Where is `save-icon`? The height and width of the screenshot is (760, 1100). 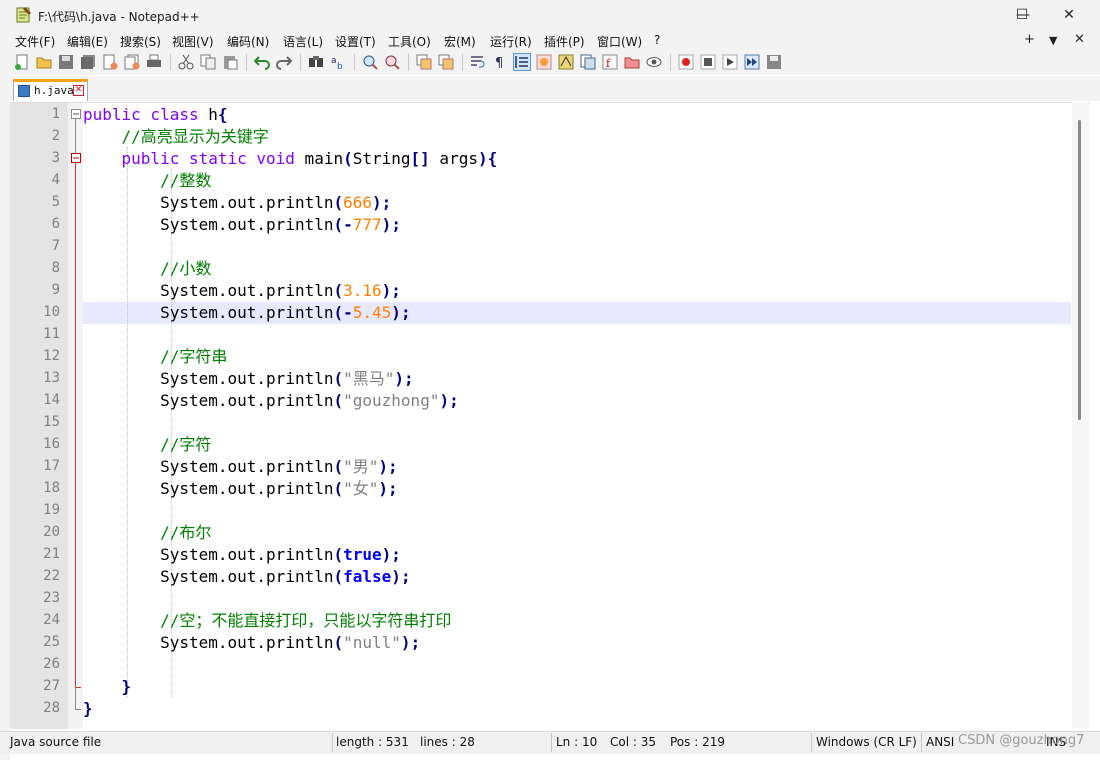
save-icon is located at coordinates (66, 62).